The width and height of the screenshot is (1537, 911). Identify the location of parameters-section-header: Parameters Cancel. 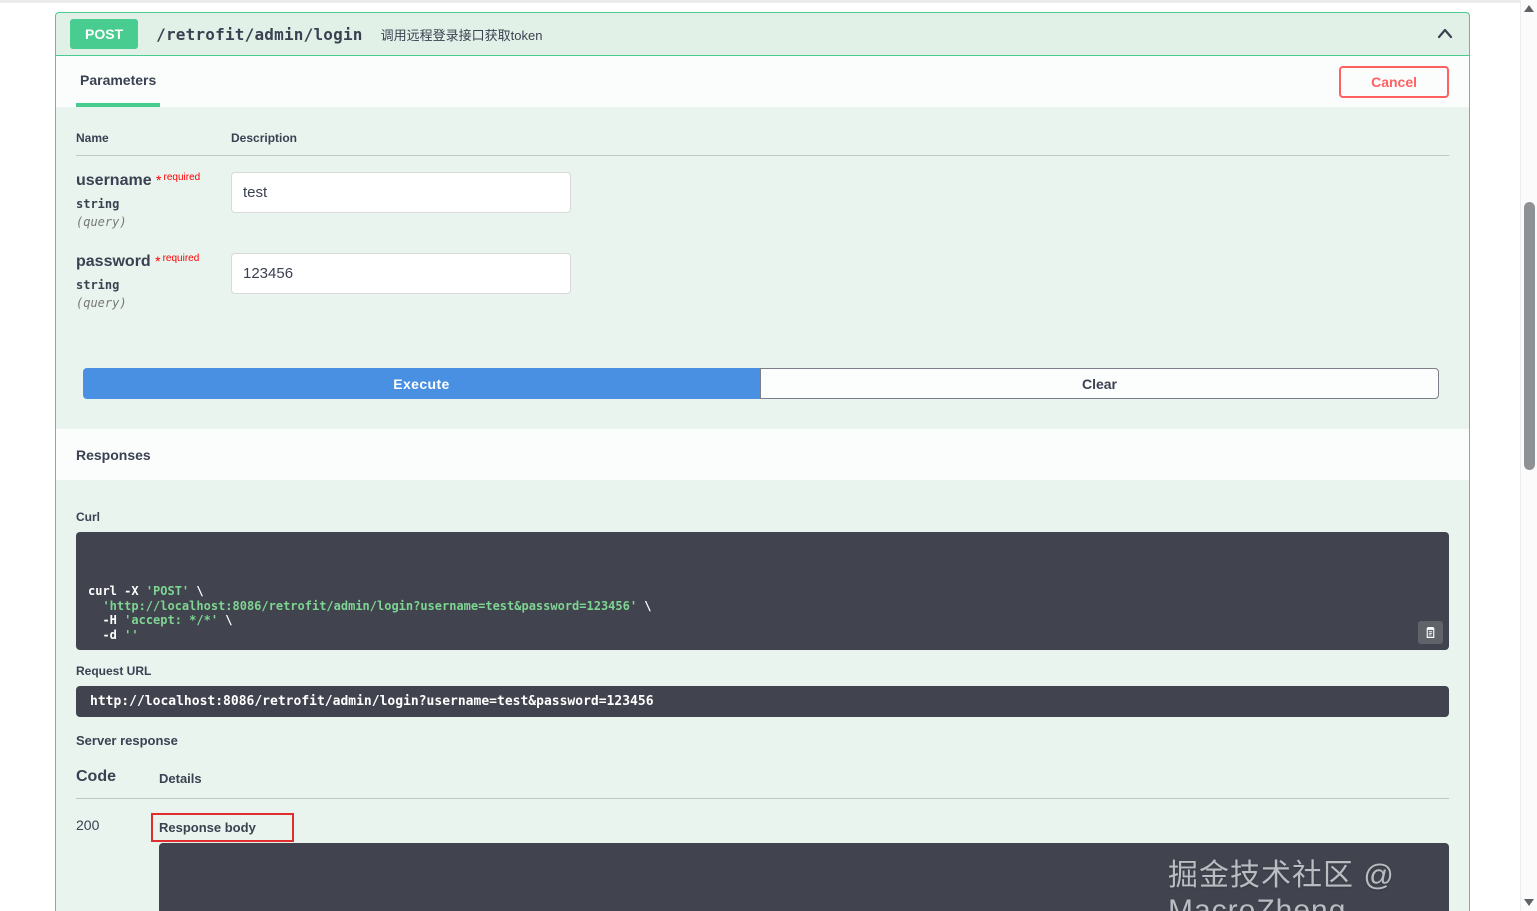
(762, 81).